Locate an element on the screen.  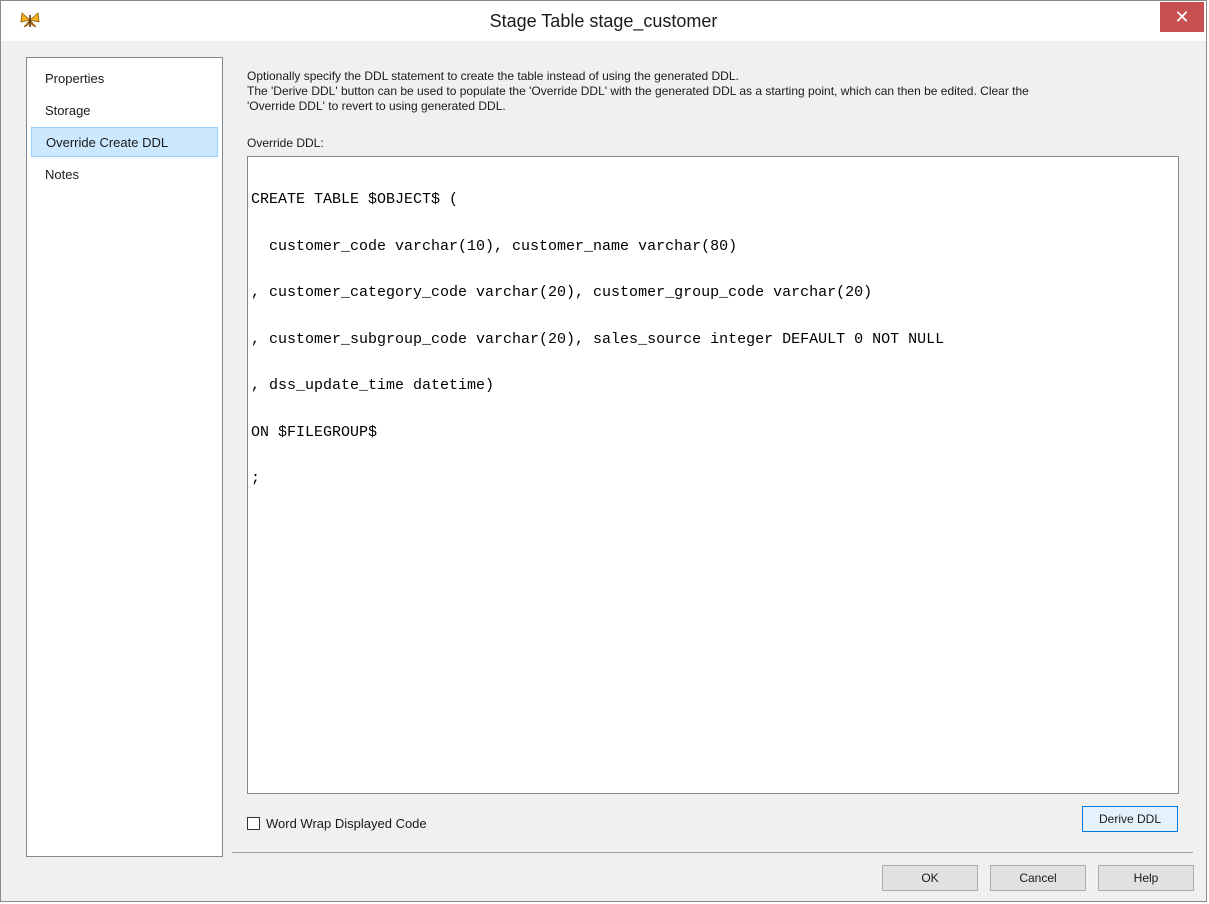
nav-item-override-create-ddl: Override Create DDL is located at coordinates (124, 142).